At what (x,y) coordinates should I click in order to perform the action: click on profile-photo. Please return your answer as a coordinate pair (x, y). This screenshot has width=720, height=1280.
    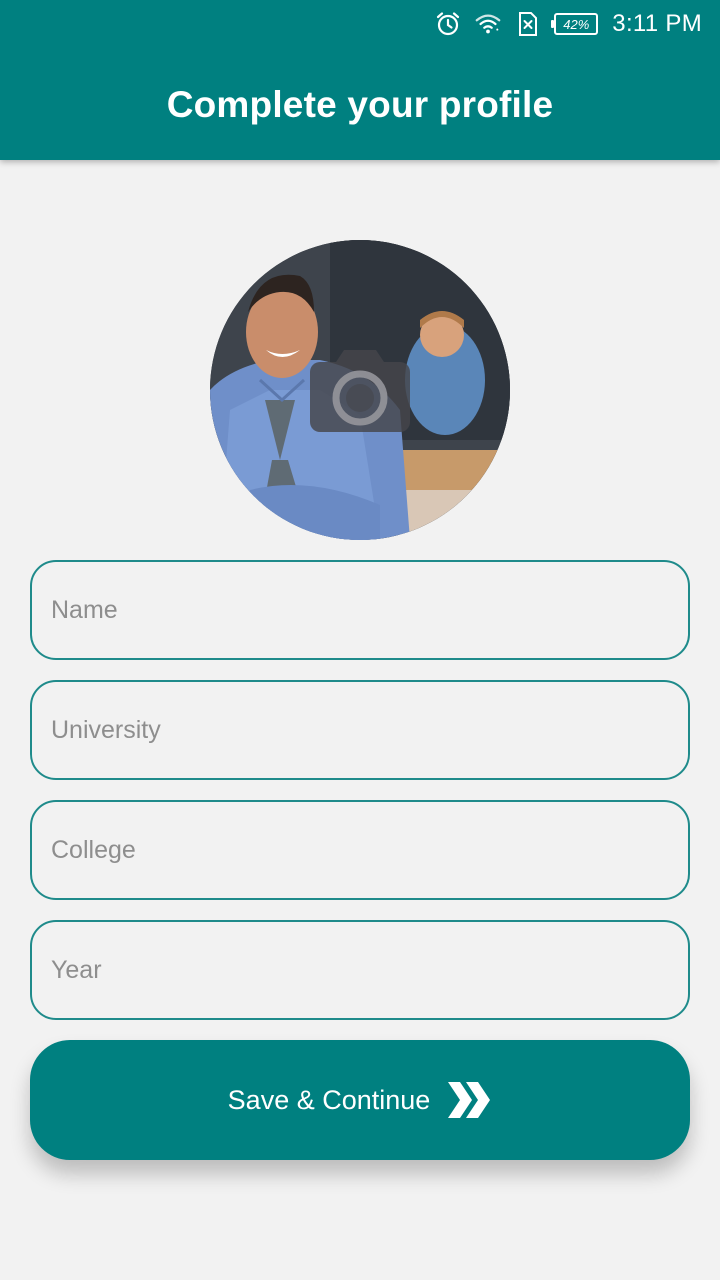
    Looking at the image, I should click on (360, 390).